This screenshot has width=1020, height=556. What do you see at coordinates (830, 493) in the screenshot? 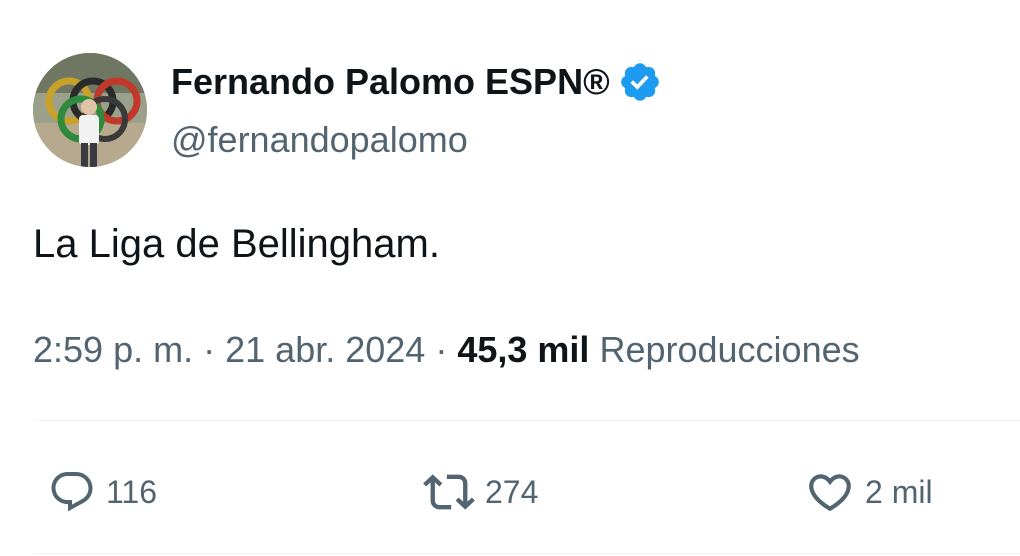
I see `heart-icon` at bounding box center [830, 493].